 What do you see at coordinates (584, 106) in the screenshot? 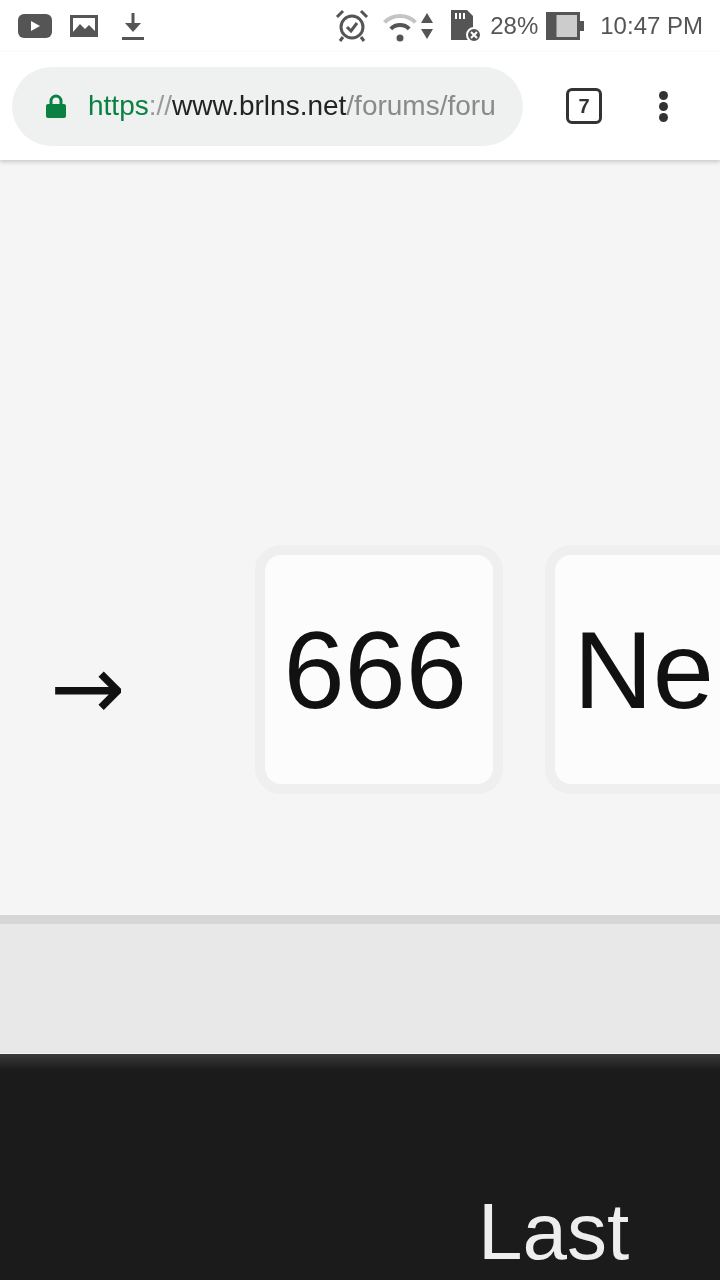
I see `tab-switcher-button: 7` at bounding box center [584, 106].